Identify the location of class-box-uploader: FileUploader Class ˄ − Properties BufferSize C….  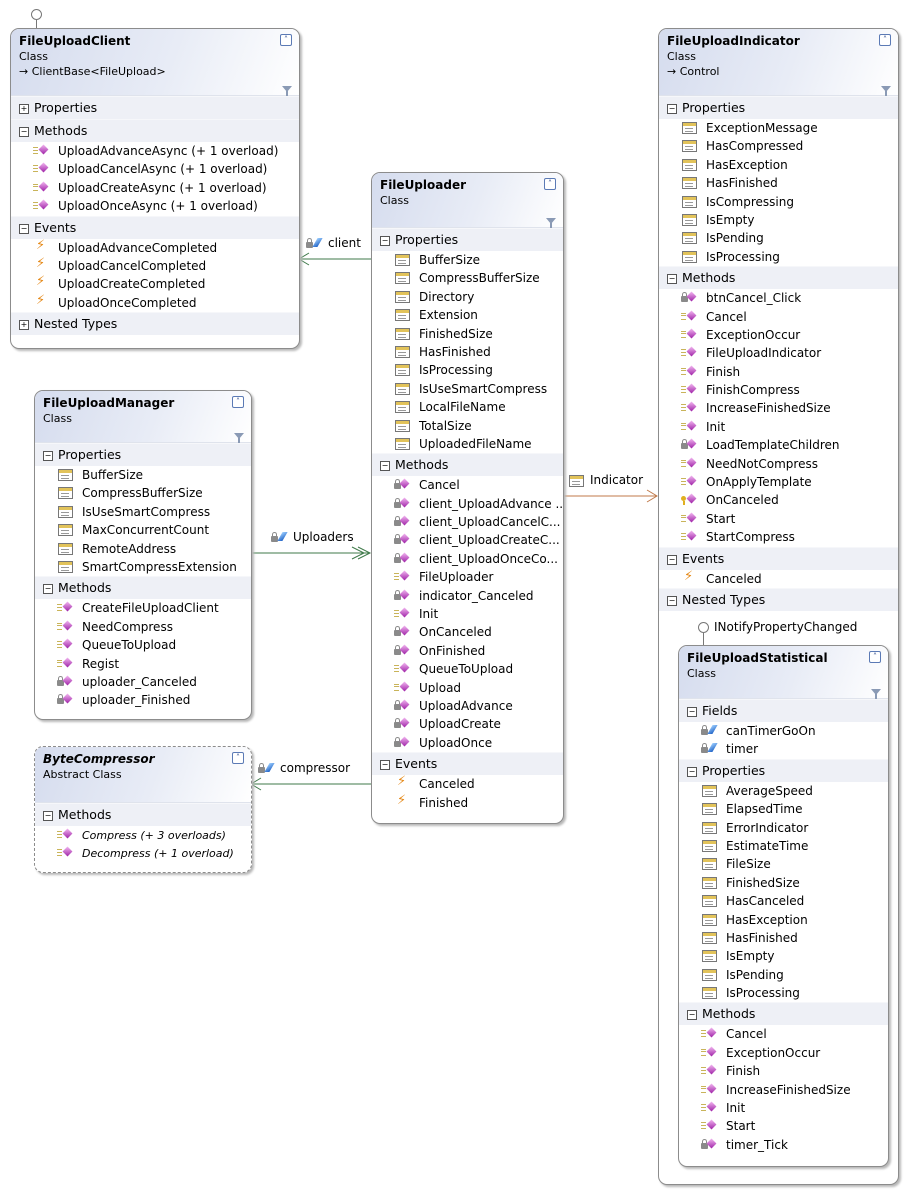
(467, 498).